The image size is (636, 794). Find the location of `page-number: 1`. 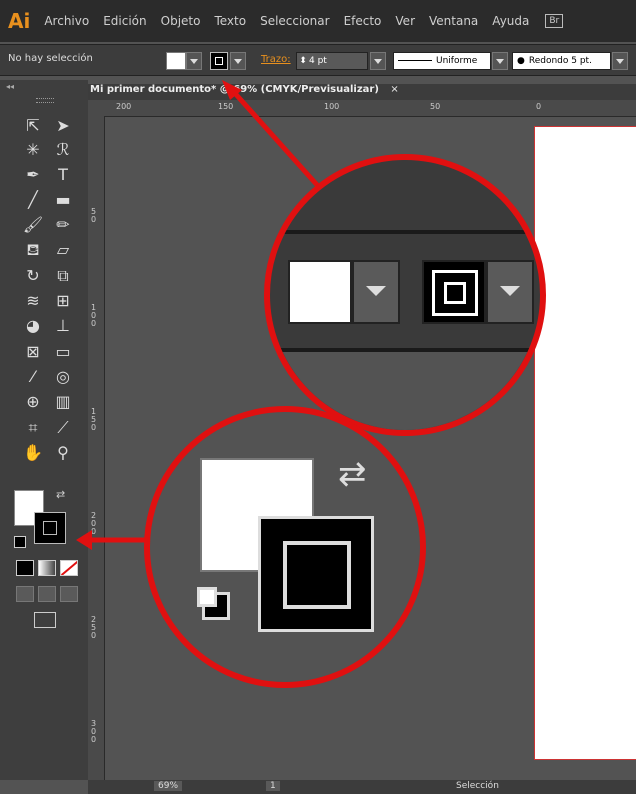

page-number: 1 is located at coordinates (273, 786).